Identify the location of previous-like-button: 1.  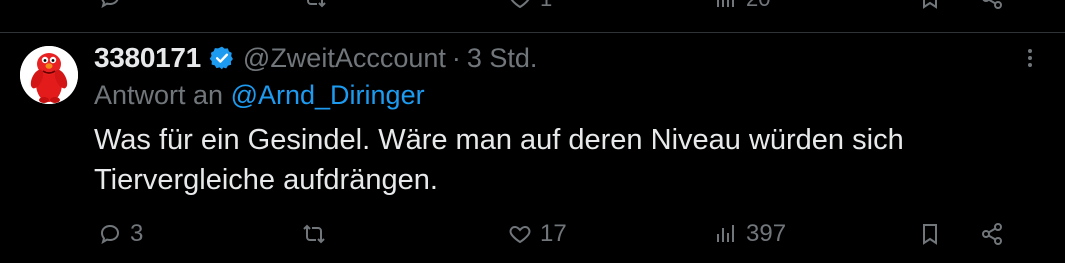
(530, 6).